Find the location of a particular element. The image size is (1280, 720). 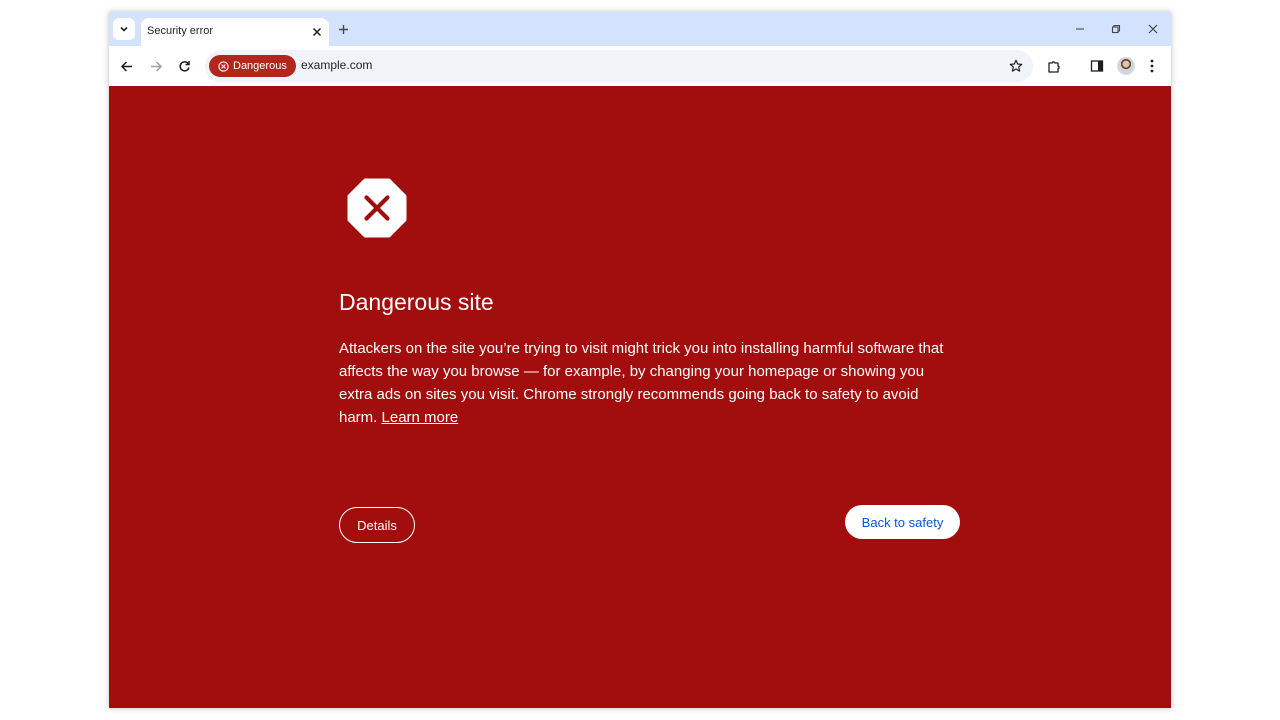

kebab-menu-icon is located at coordinates (1152, 66).